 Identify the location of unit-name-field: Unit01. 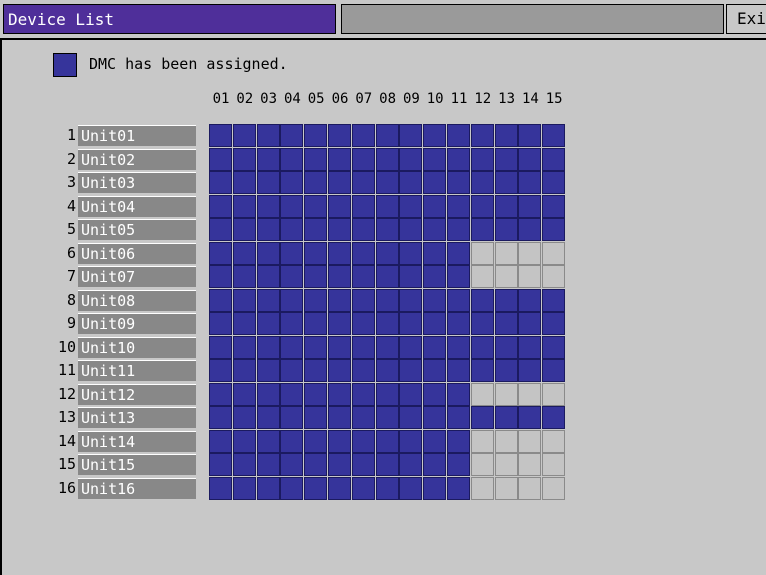
(137, 135).